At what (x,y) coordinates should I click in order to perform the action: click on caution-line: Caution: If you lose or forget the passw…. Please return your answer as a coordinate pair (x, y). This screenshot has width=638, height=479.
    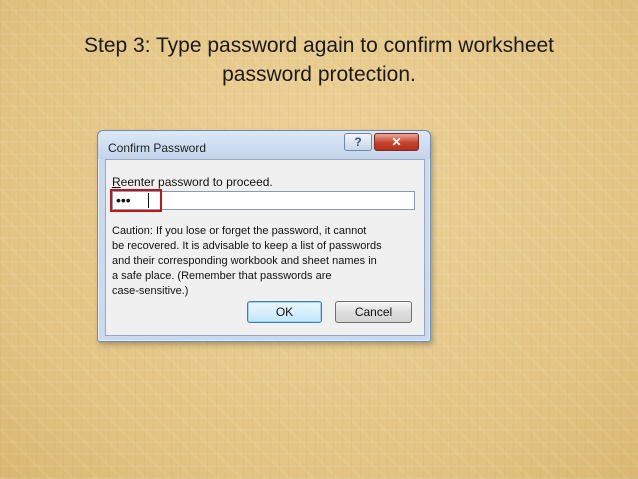
    Looking at the image, I should click on (239, 231).